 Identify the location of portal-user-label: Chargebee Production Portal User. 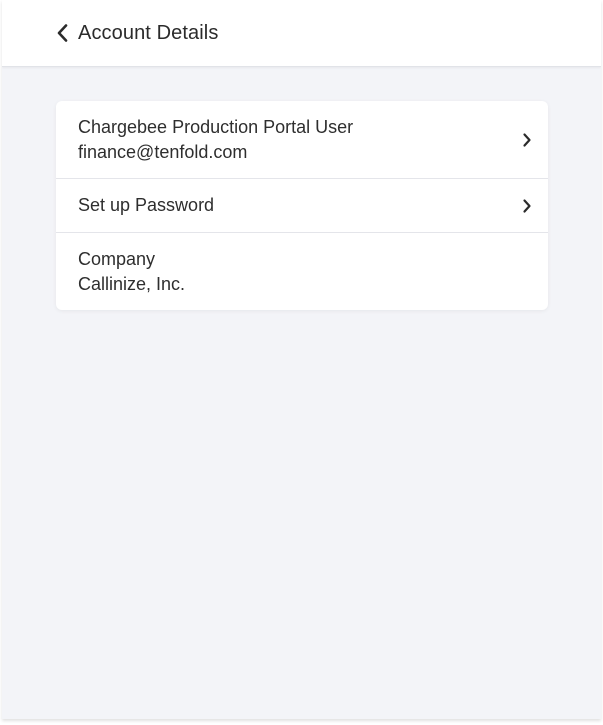
(216, 126).